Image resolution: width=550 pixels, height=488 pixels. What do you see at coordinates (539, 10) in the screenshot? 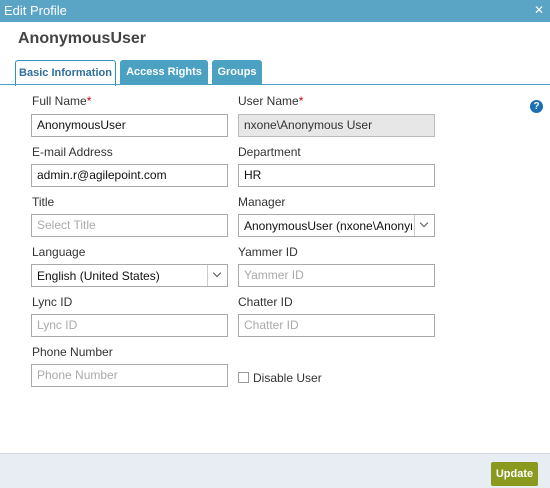
I see `close-icon: ✕` at bounding box center [539, 10].